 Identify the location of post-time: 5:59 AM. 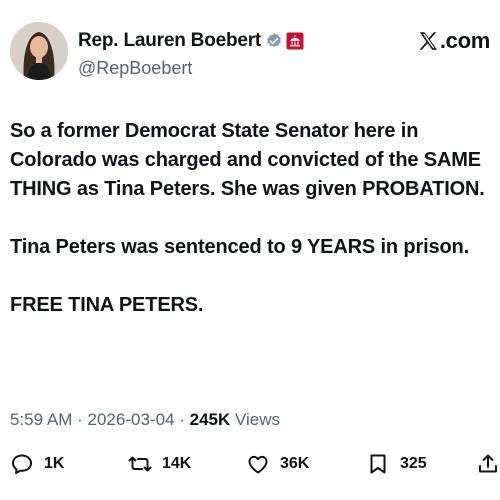
(41, 419).